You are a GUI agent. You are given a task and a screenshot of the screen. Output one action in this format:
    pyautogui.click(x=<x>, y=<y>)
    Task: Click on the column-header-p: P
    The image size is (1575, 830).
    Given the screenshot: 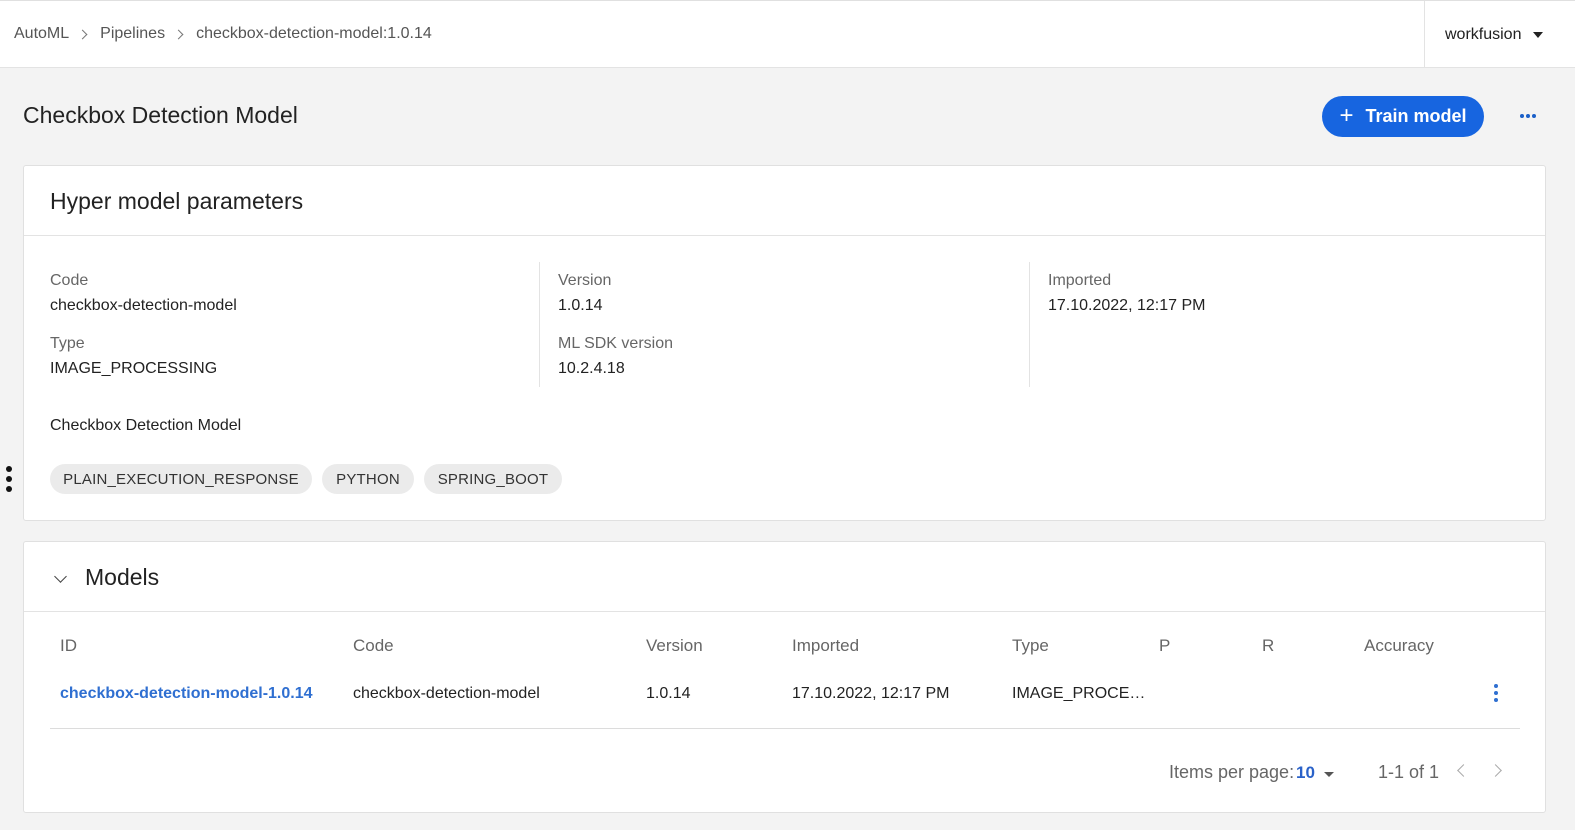 What is the action you would take?
    pyautogui.click(x=1164, y=646)
    